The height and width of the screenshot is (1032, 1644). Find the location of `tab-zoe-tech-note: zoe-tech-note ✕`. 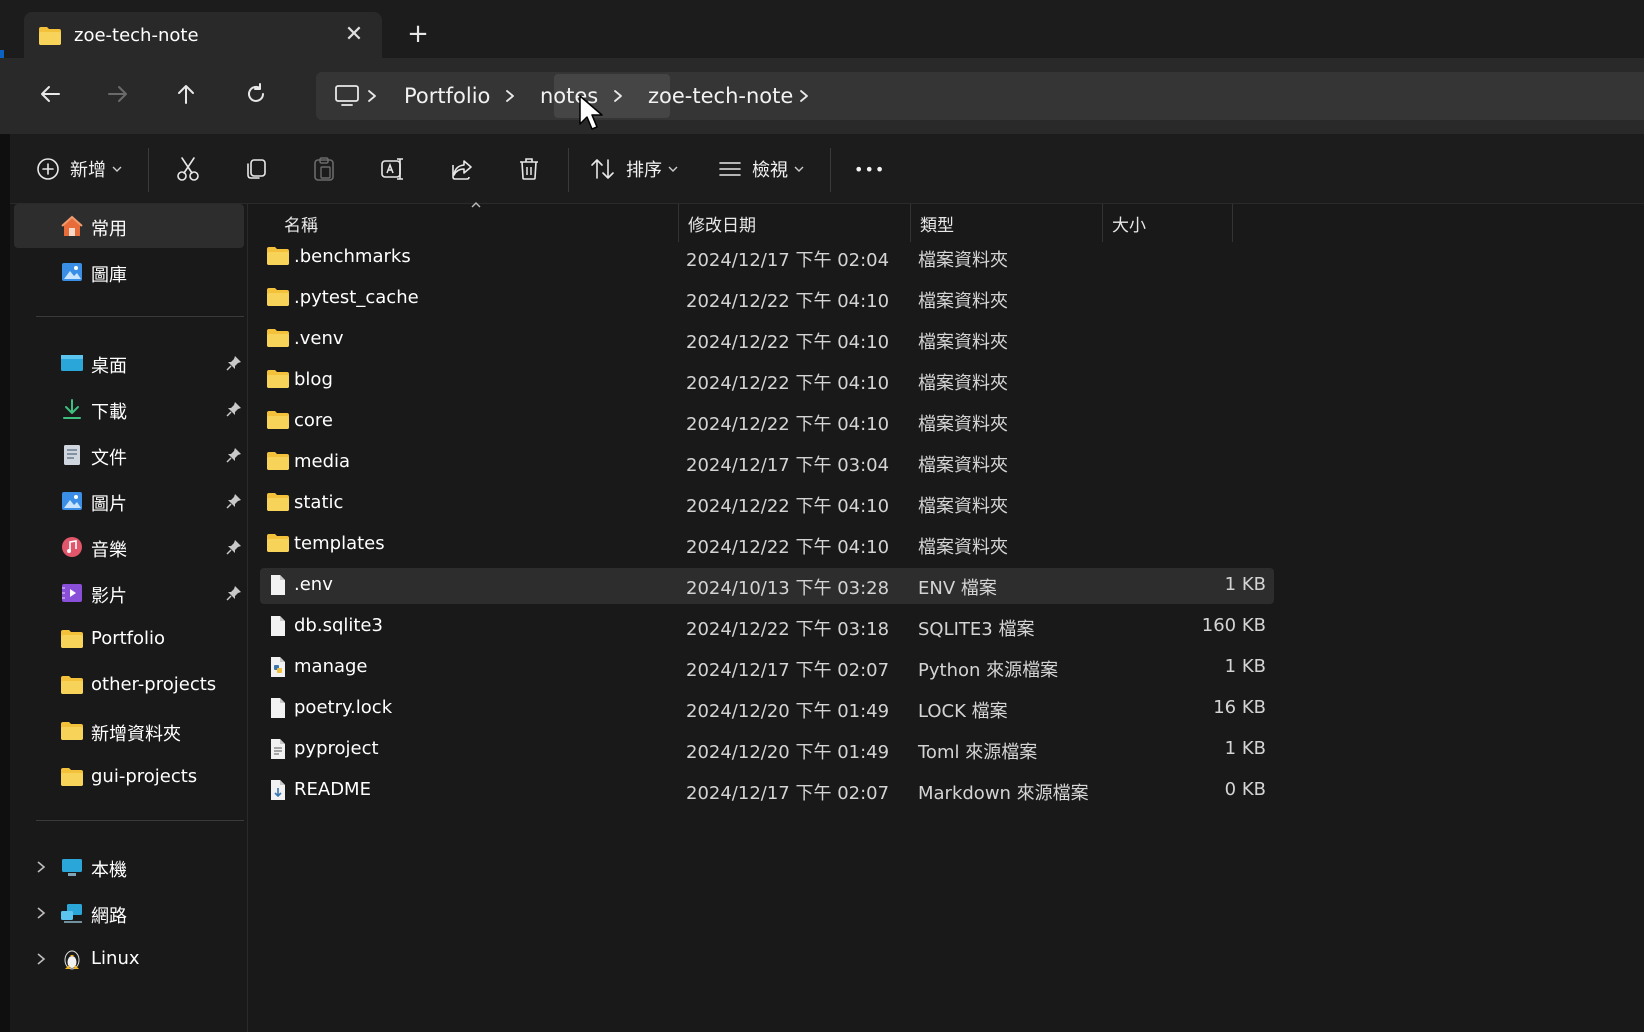

tab-zoe-tech-note: zoe-tech-note ✕ is located at coordinates (203, 36).